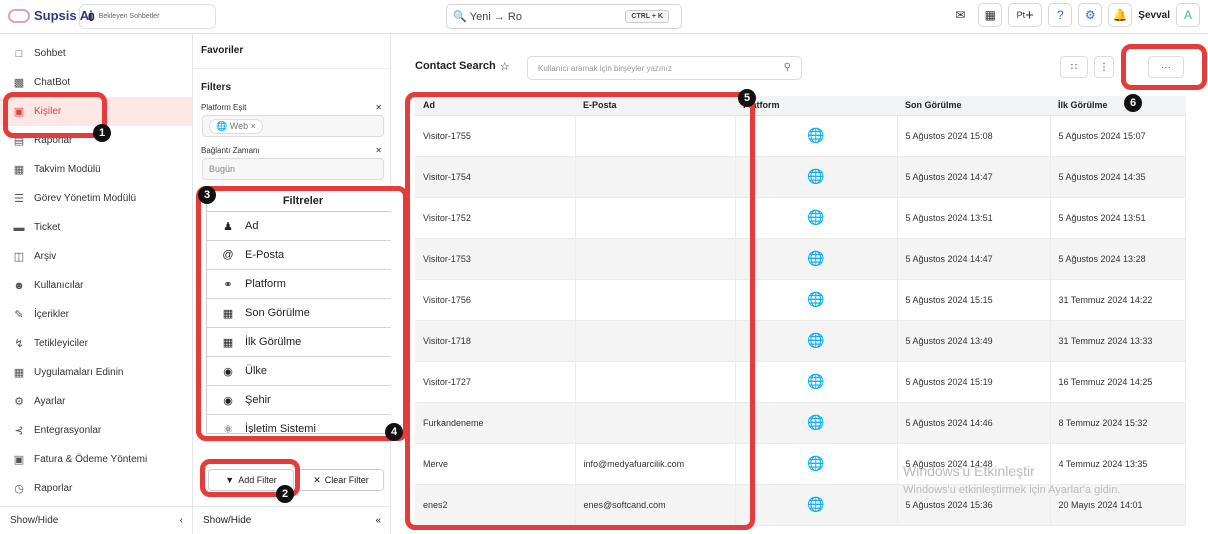  What do you see at coordinates (52, 82) in the screenshot?
I see `sidebar-item-label: ChatBot` at bounding box center [52, 82].